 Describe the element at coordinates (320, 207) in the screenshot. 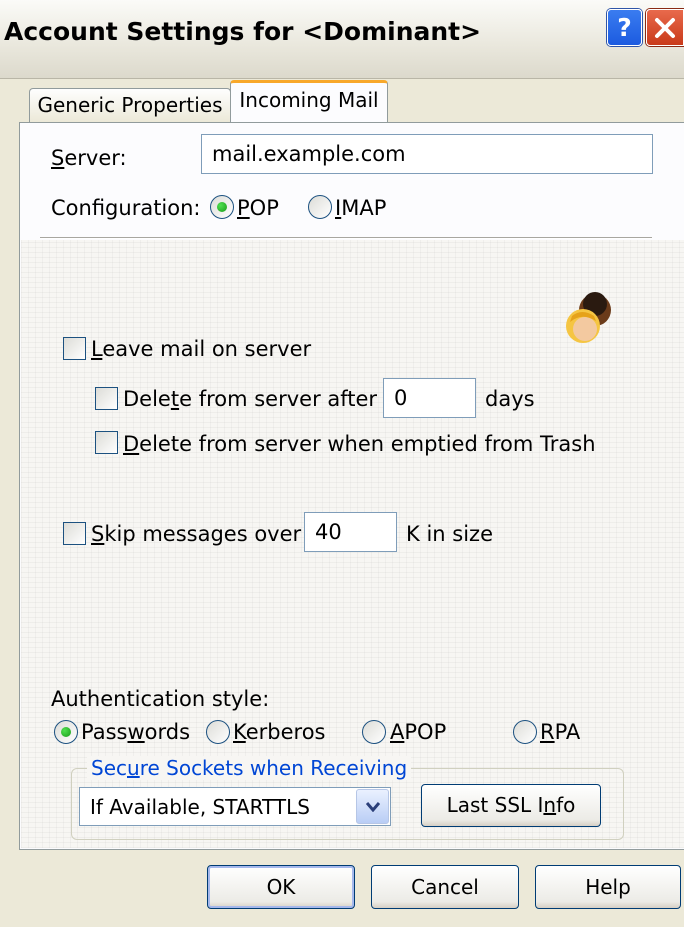

I see `imap-radio` at that location.